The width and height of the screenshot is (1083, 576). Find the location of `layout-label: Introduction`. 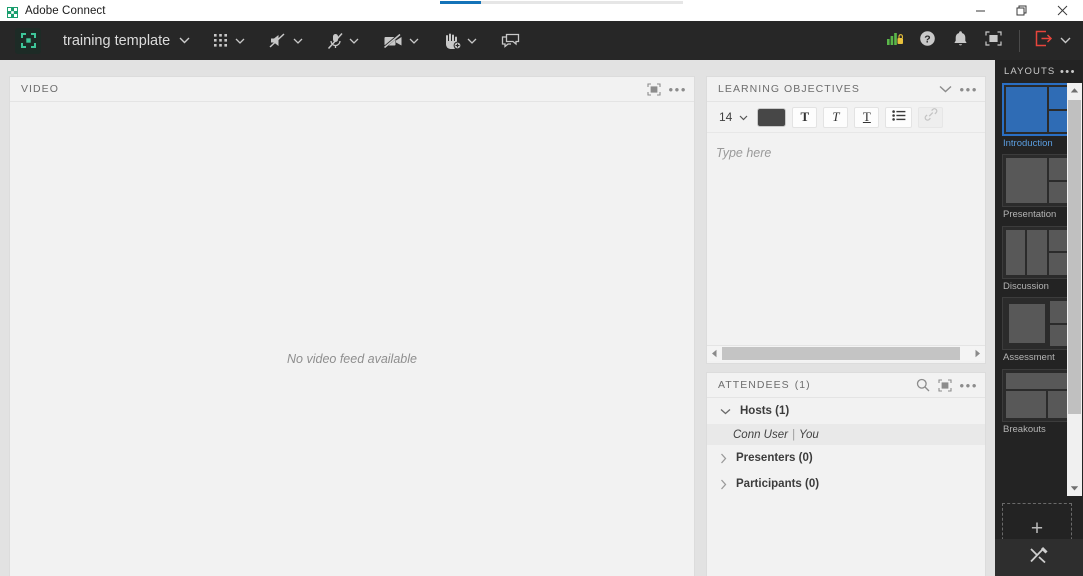

layout-label: Introduction is located at coordinates (1028, 143).